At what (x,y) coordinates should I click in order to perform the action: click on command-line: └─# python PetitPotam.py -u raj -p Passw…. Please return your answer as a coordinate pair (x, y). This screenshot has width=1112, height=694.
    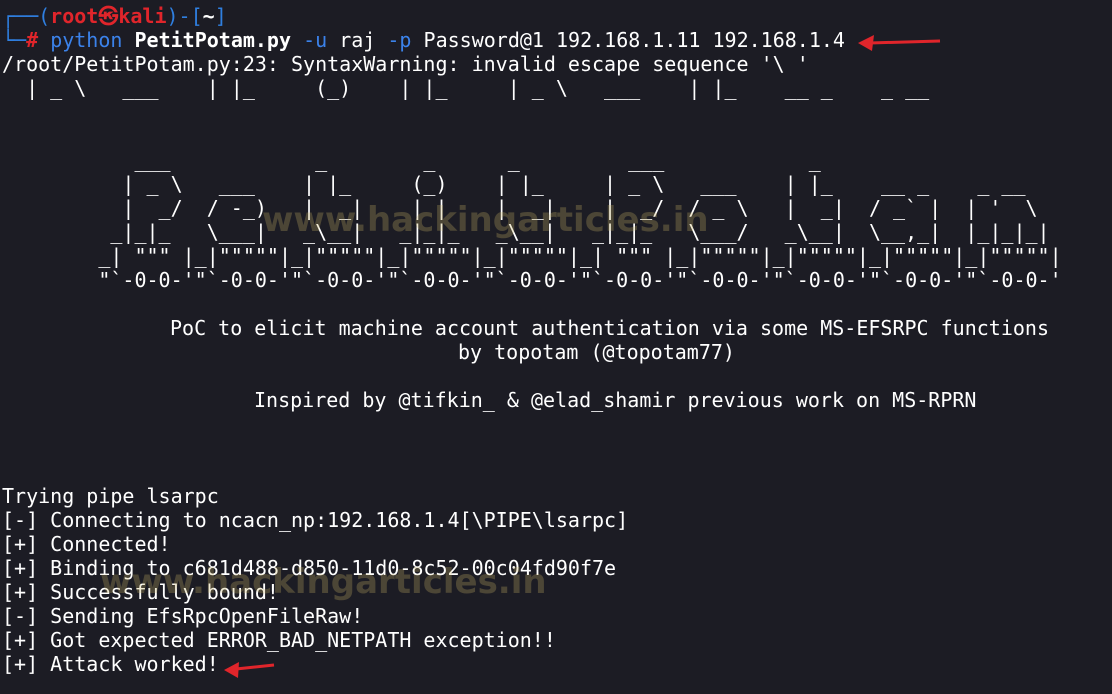
    Looking at the image, I should click on (557, 40).